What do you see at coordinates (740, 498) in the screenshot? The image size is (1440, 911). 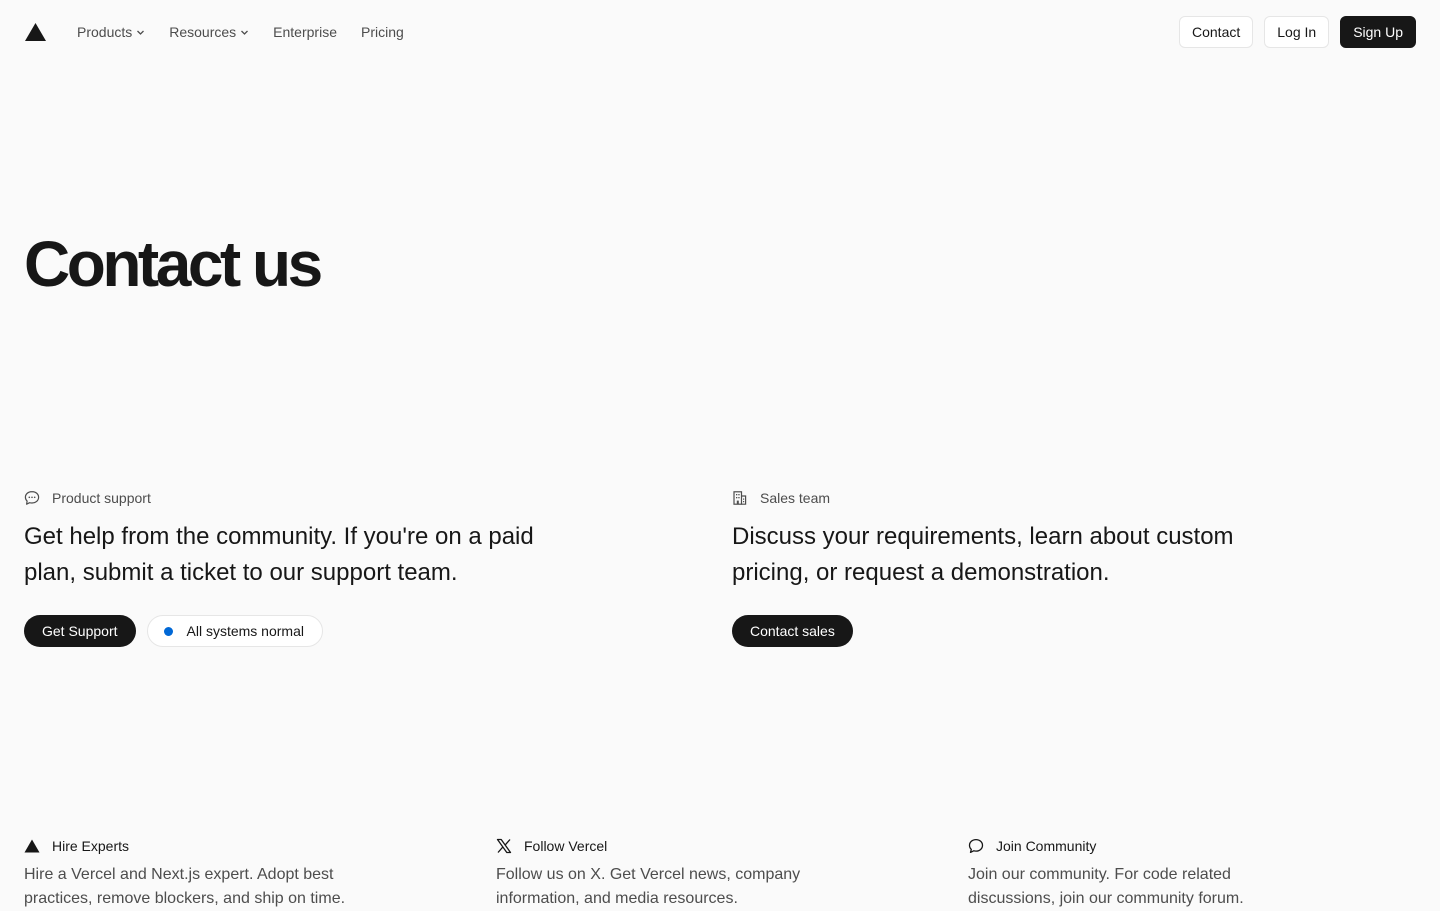 I see `building-icon` at bounding box center [740, 498].